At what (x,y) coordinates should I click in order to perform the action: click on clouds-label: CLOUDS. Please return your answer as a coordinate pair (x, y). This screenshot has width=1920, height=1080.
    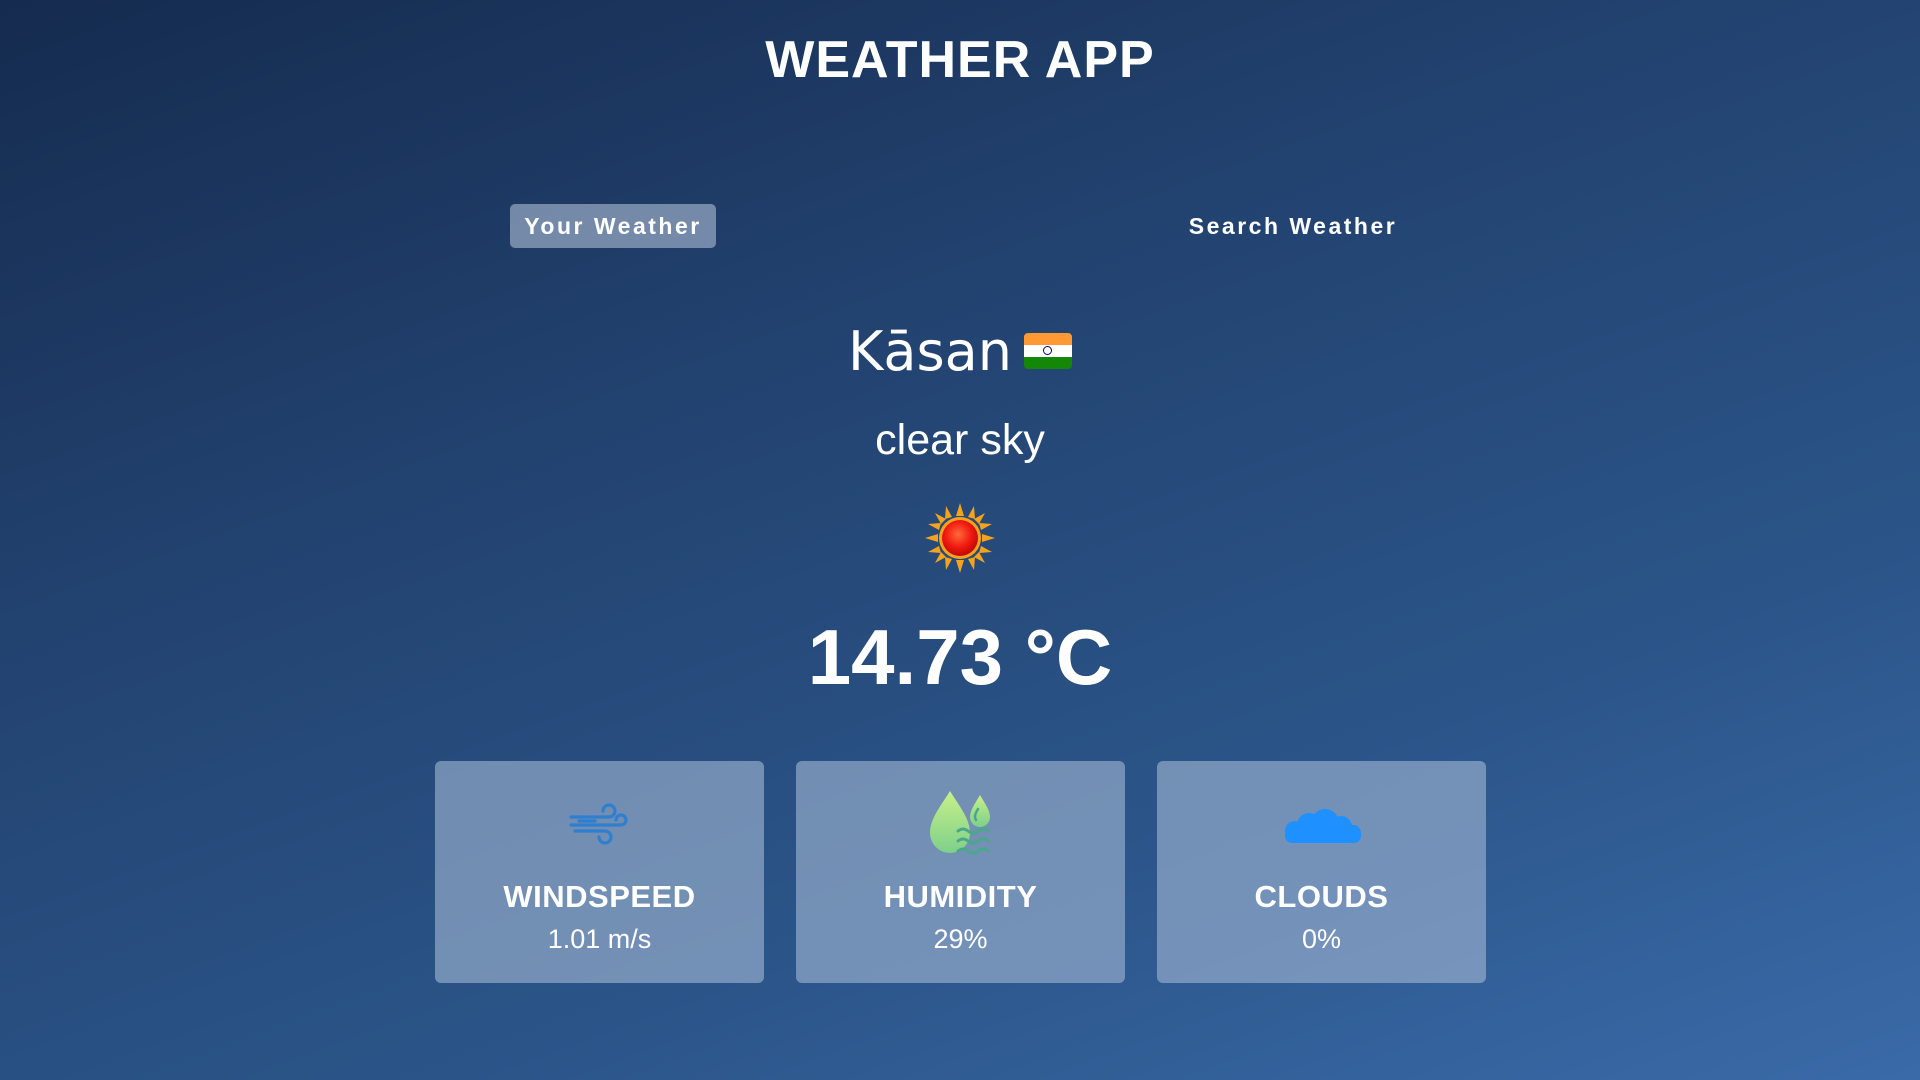
    Looking at the image, I should click on (1321, 896).